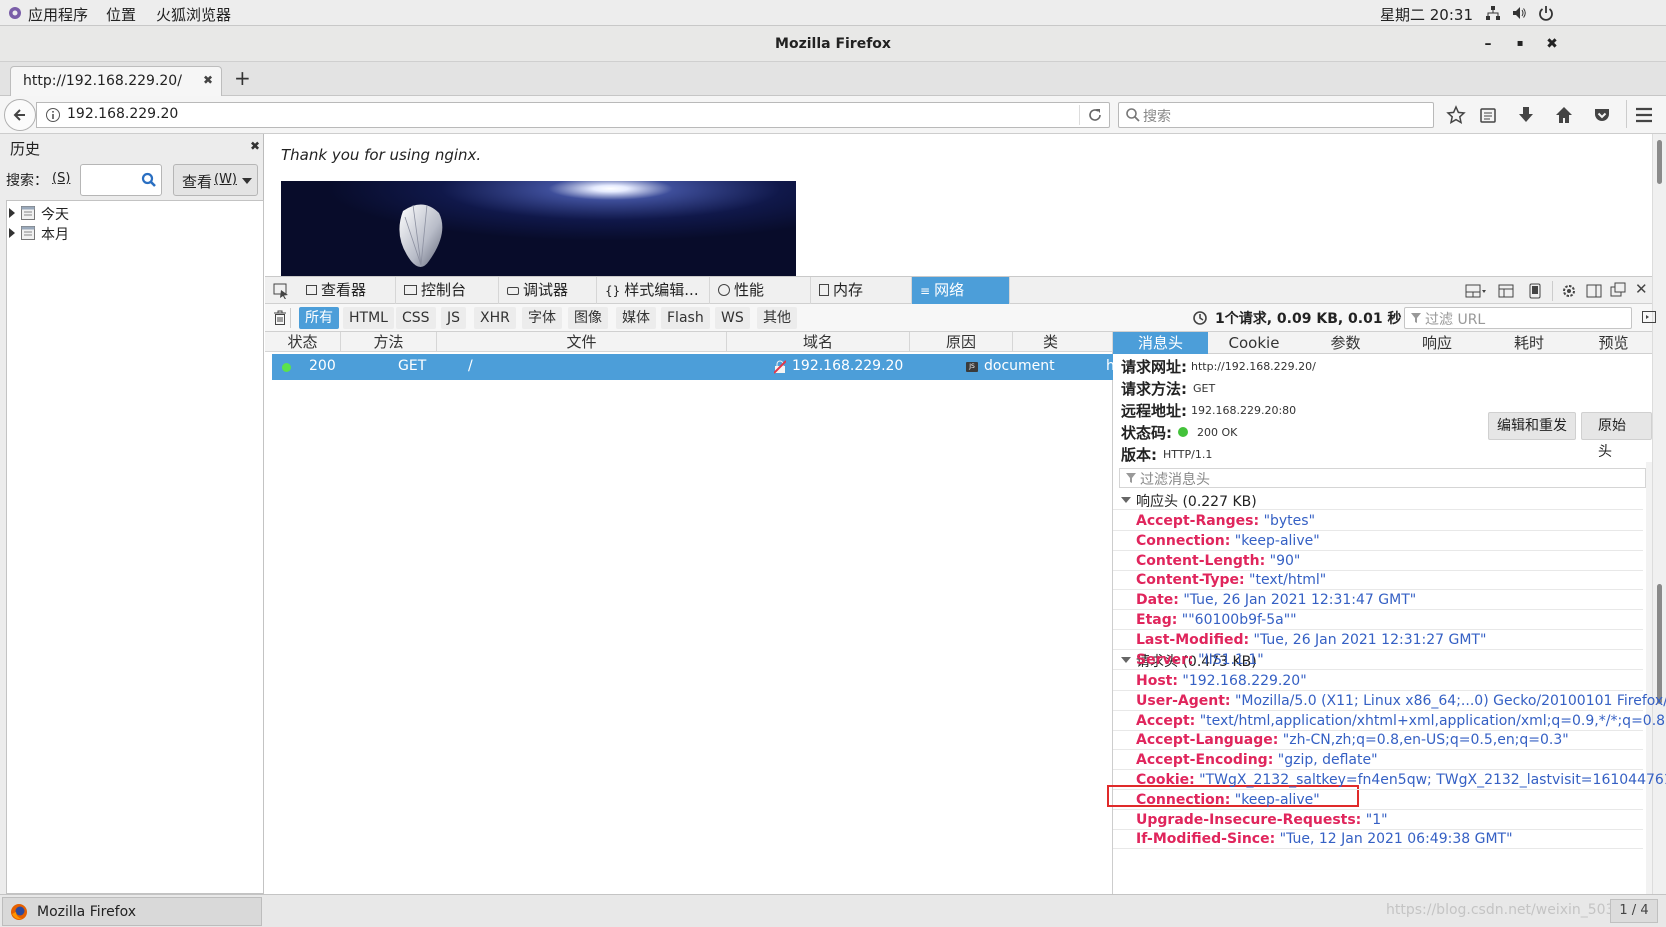  I want to click on filter-fonts: 字体, so click(542, 318).